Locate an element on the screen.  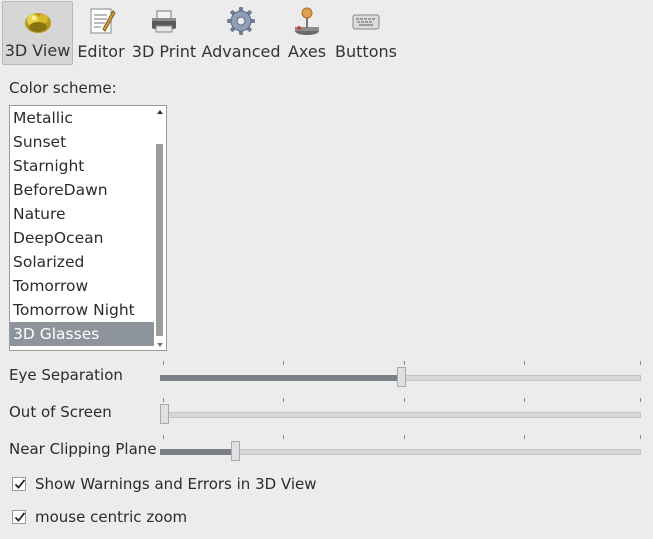
list-item: Tomorrow is located at coordinates (82, 286).